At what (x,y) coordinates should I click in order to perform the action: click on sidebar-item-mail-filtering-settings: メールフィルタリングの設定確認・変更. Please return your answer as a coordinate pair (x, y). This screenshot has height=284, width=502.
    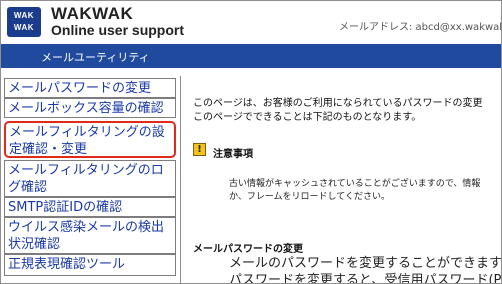
    Looking at the image, I should click on (90, 139).